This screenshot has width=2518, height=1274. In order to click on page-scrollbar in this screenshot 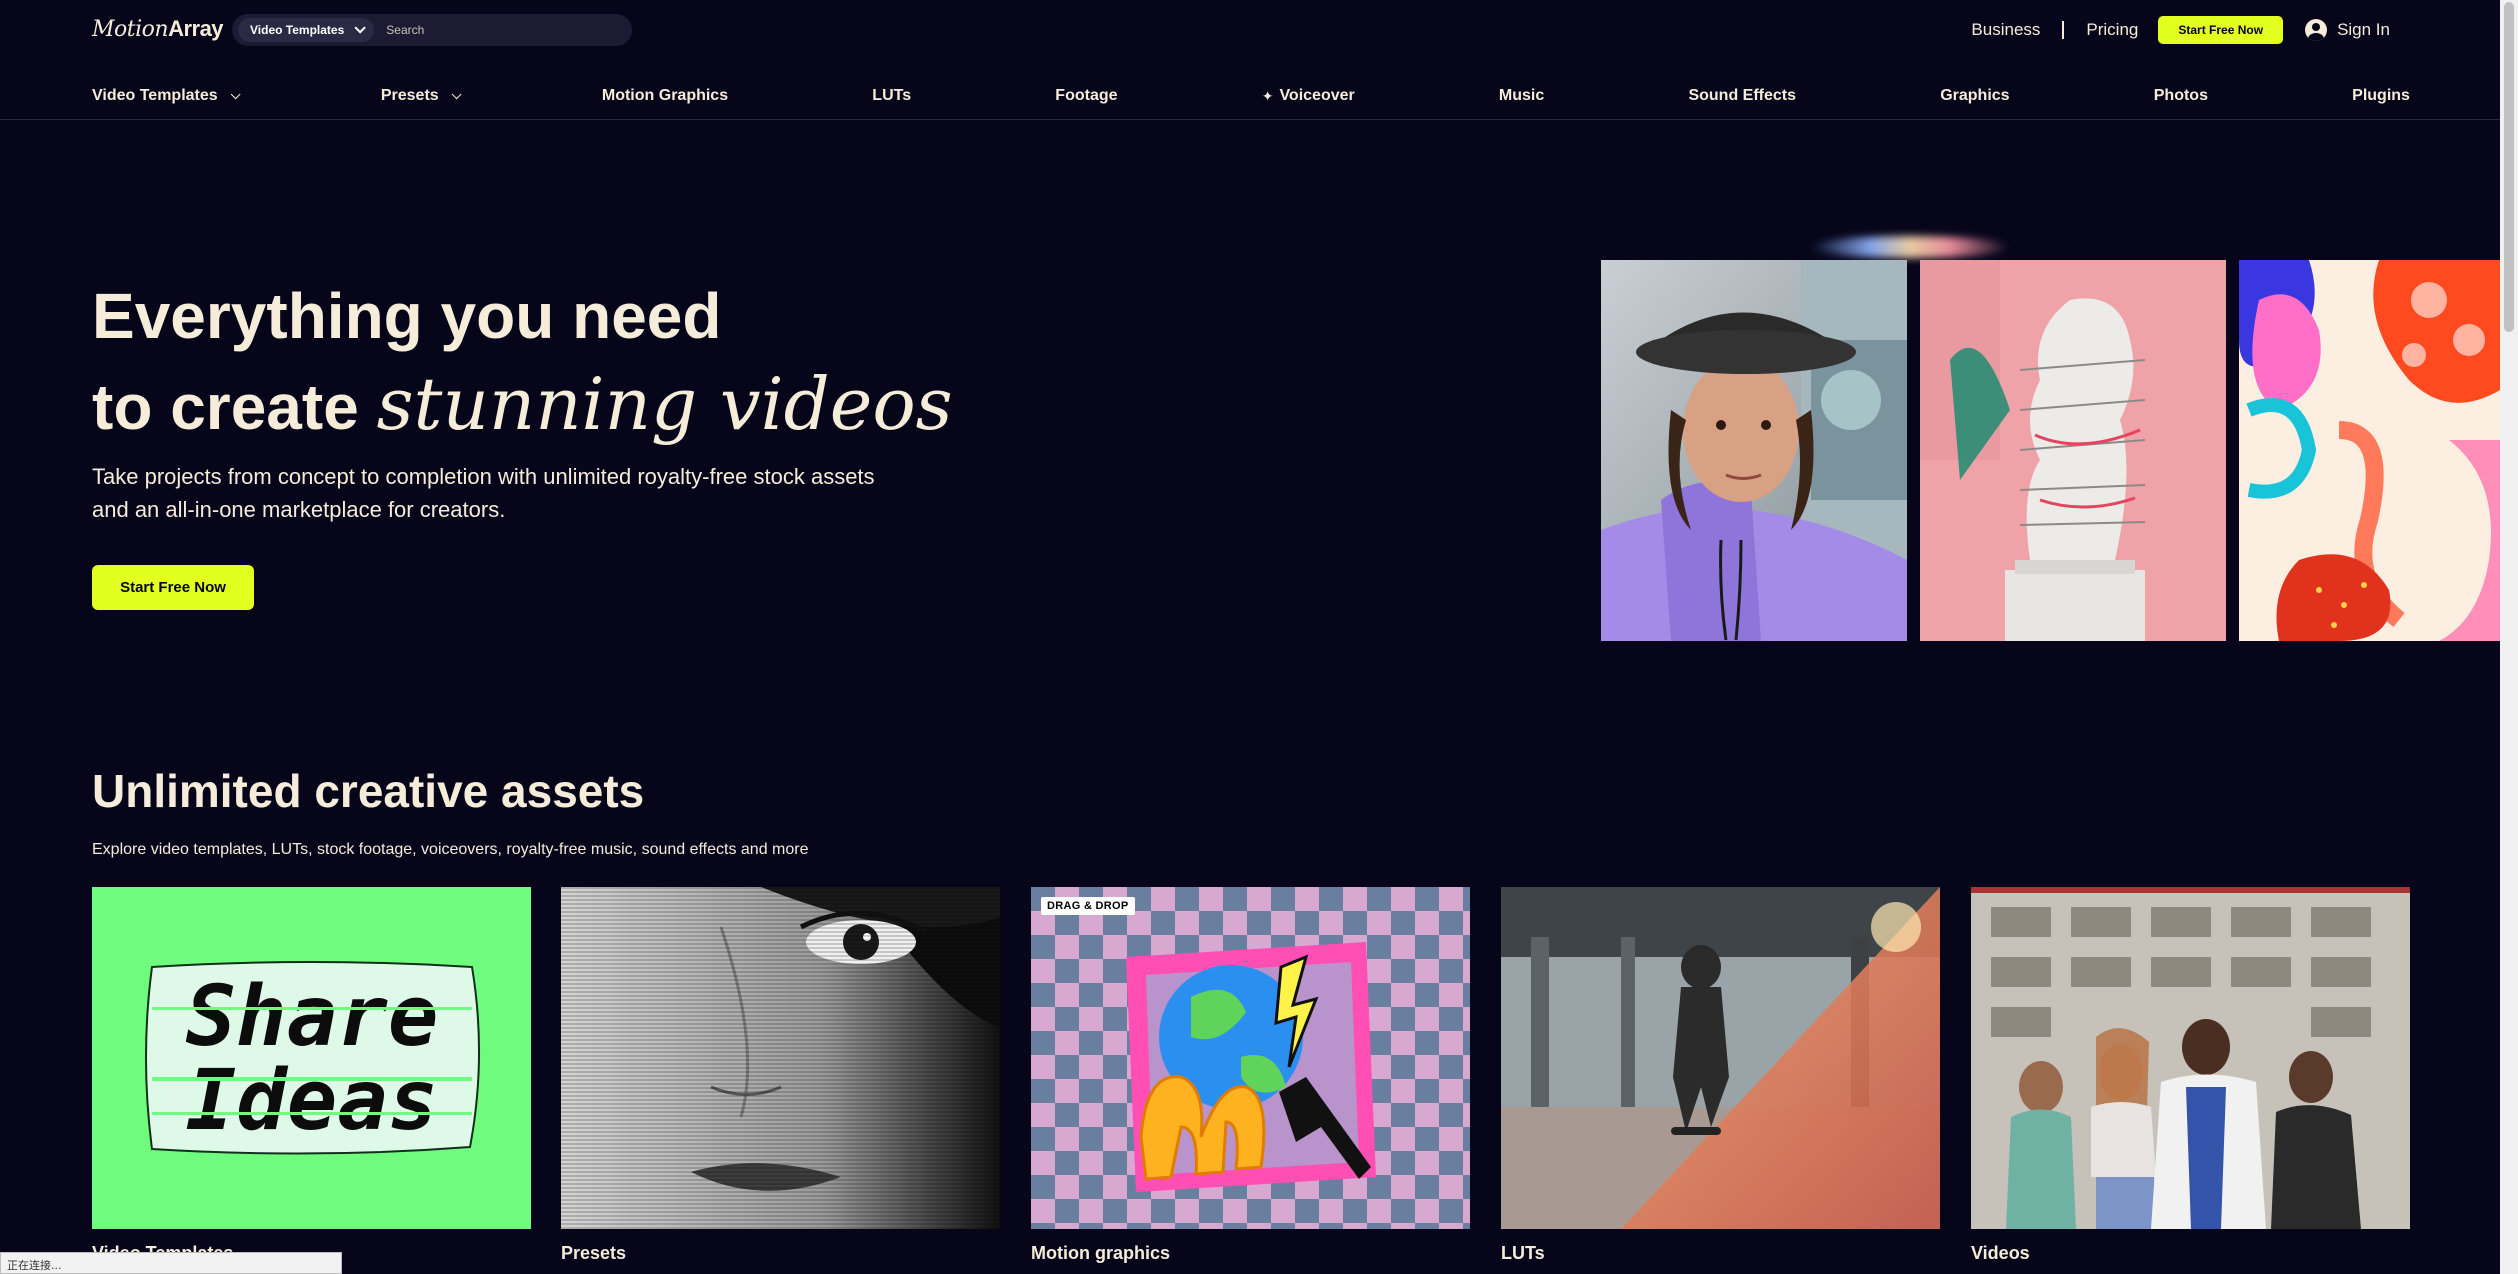, I will do `click(2509, 637)`.